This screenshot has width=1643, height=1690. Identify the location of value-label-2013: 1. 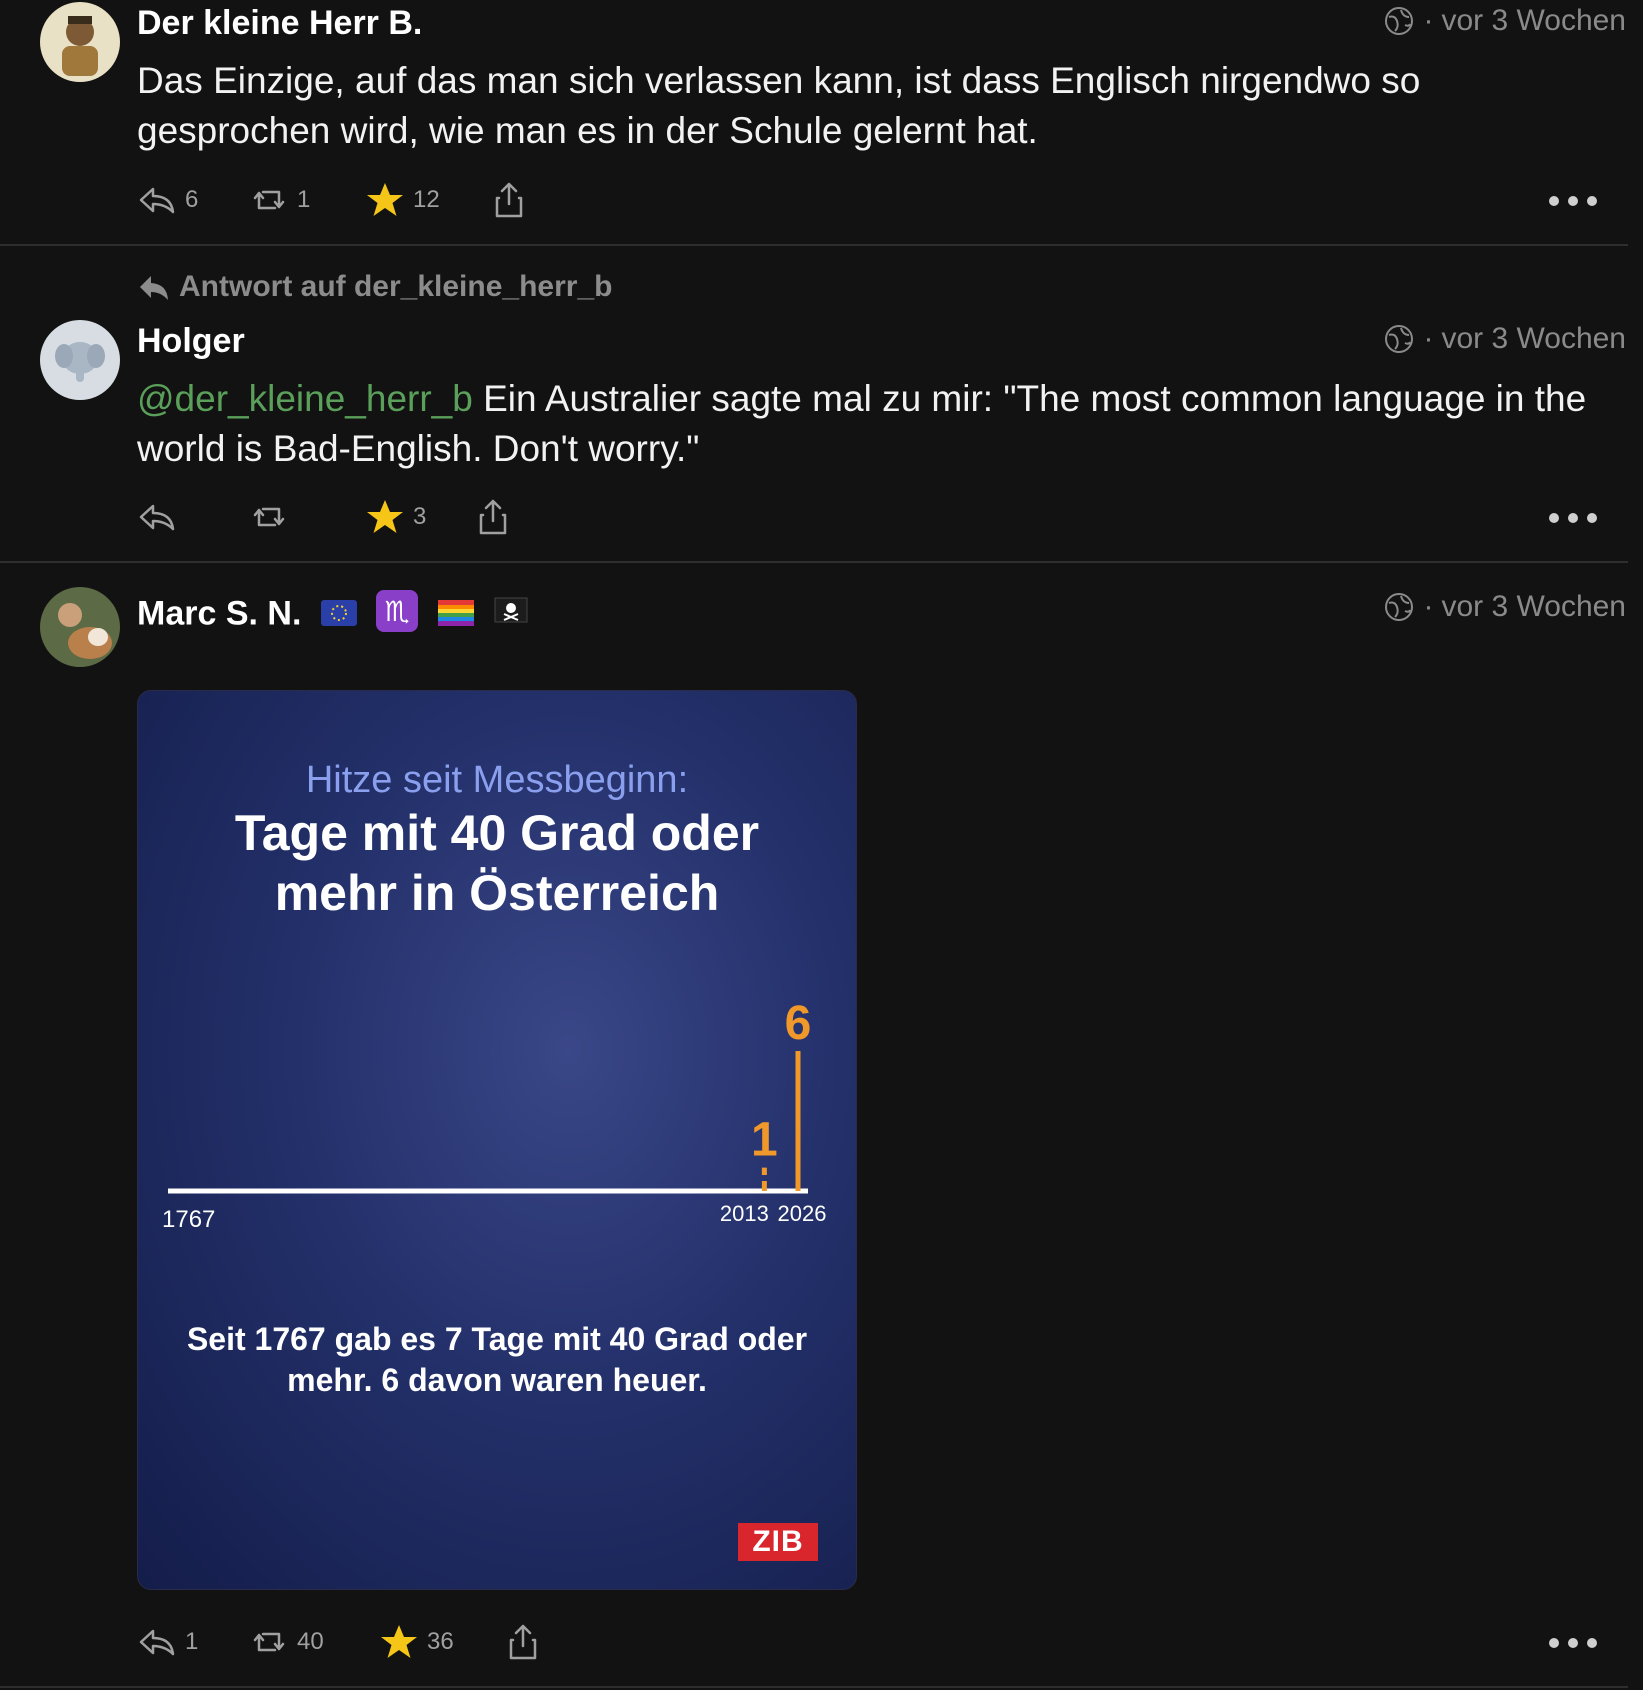
(764, 1140).